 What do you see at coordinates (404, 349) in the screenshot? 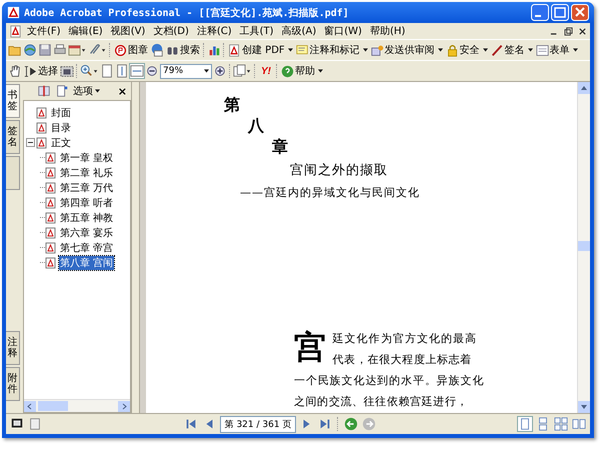
I see `body-paragraph: 廷文化作为官方文化的最高代表，在很大程度上标志着` at bounding box center [404, 349].